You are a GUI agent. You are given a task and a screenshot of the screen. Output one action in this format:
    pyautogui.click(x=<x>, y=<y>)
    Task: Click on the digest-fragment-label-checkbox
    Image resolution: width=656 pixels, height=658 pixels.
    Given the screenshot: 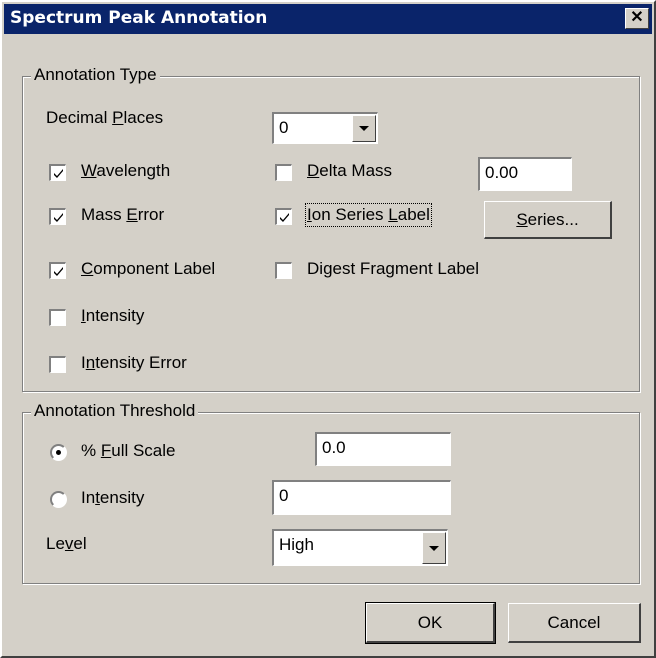 What is the action you would take?
    pyautogui.click(x=283, y=270)
    